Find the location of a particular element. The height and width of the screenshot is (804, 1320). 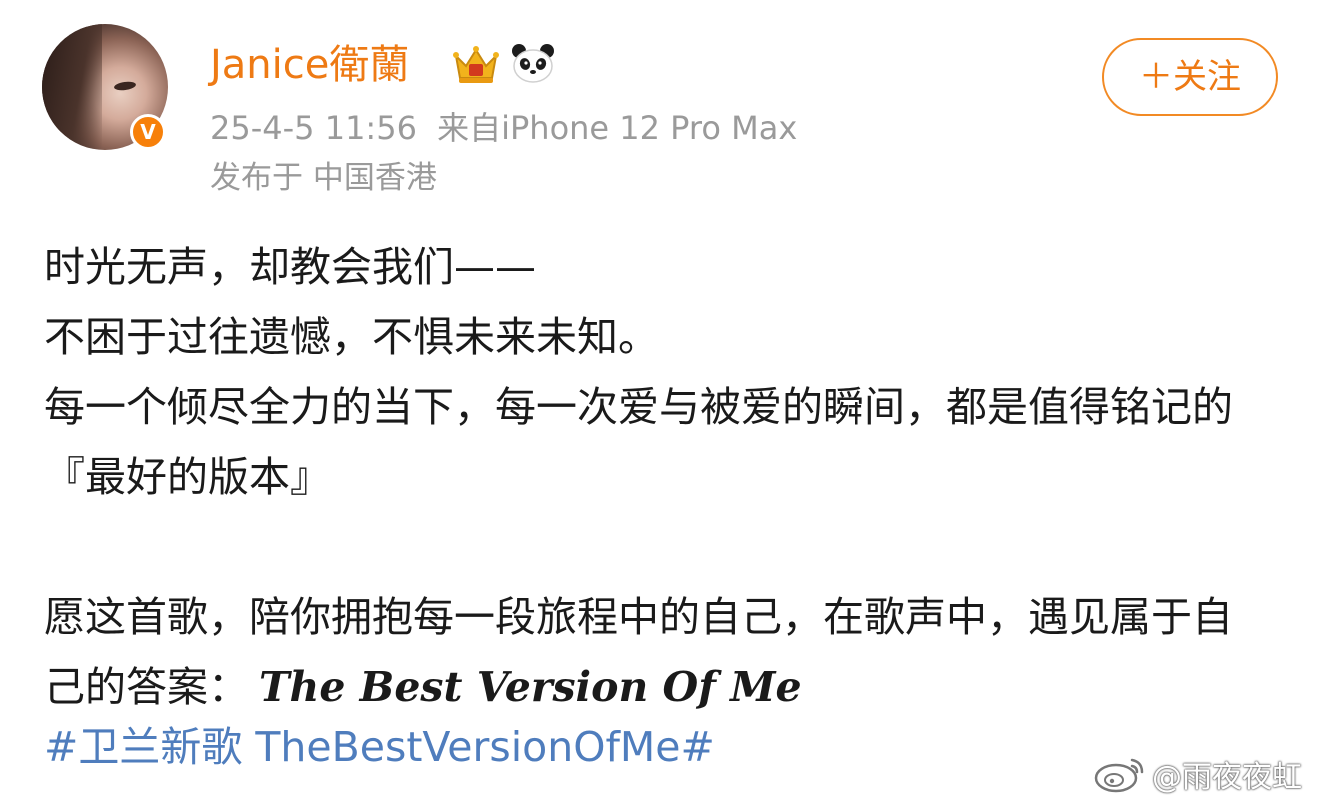

weibo-icon is located at coordinates (1119, 775).